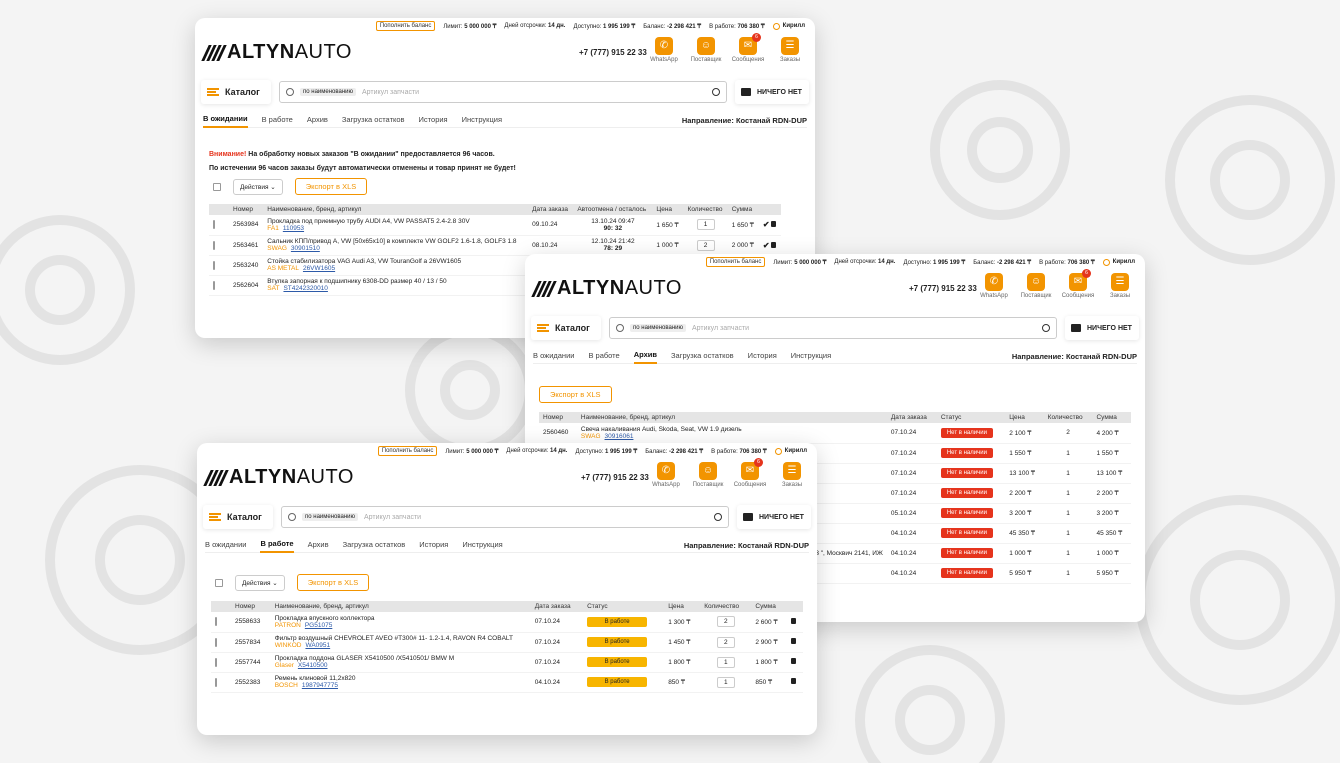 Image resolution: width=1340 pixels, height=763 pixels. I want to click on article-link: 1987947775, so click(320, 685).